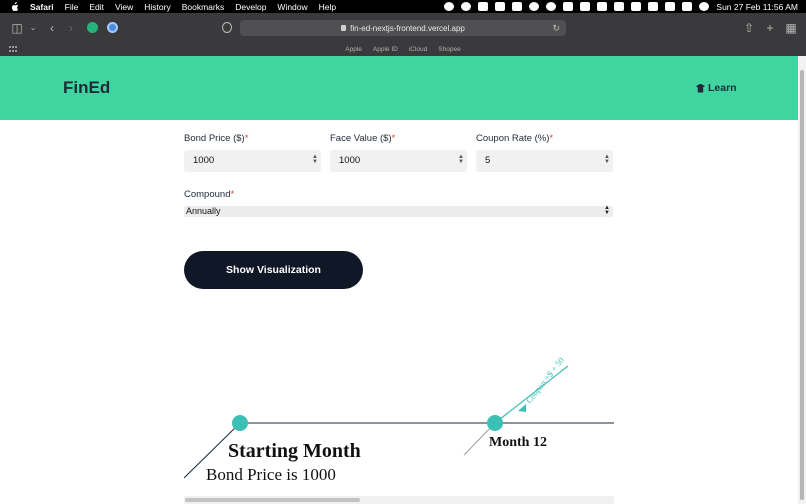  I want to click on chevron-down-icon: ⌄, so click(33, 28).